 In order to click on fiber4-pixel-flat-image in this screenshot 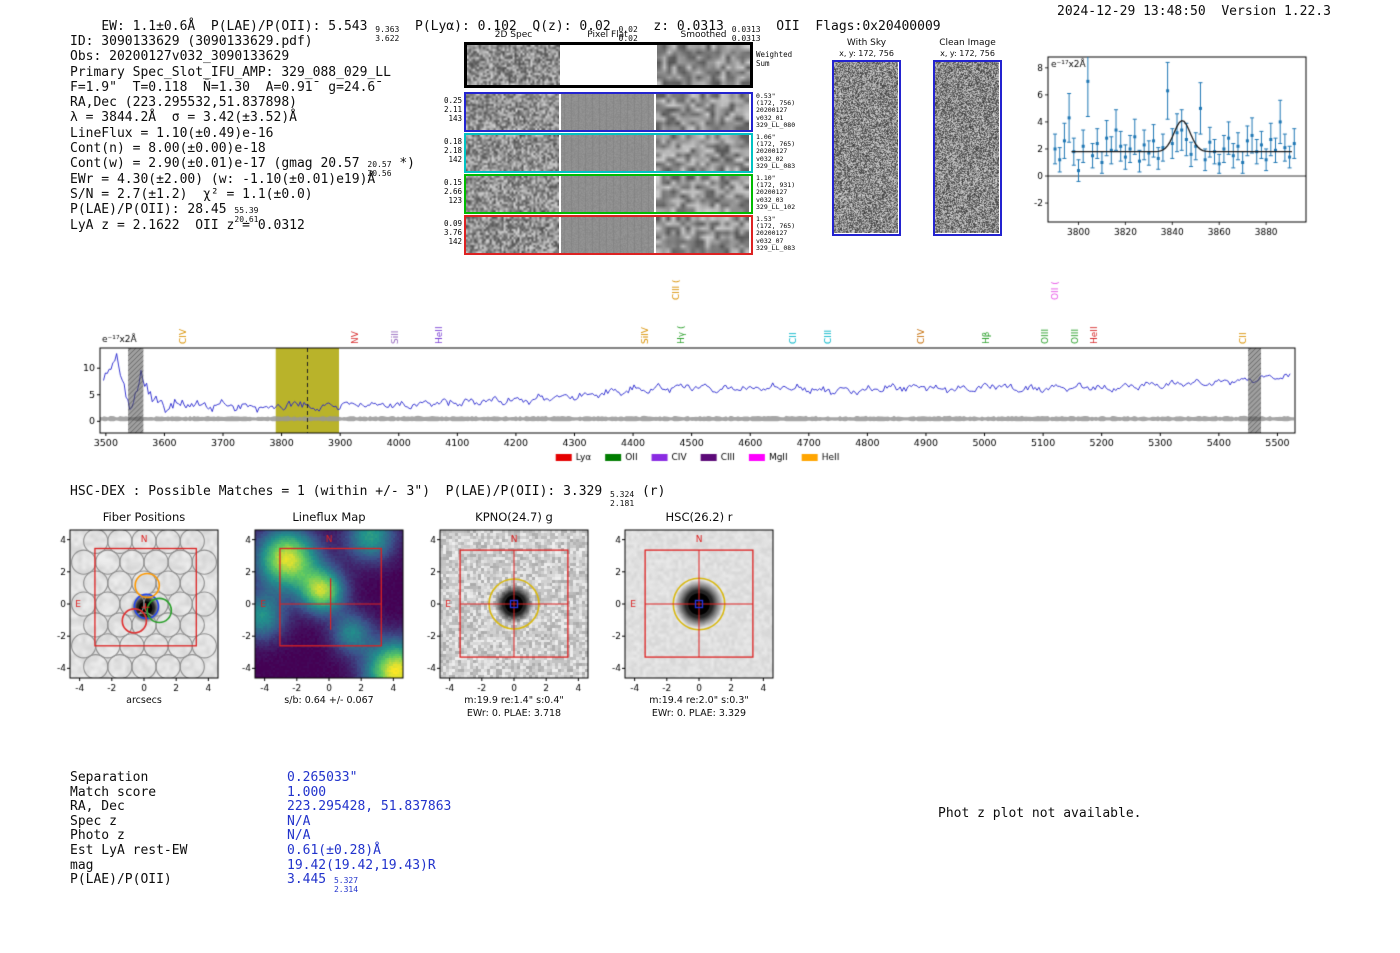, I will do `click(607, 235)`.